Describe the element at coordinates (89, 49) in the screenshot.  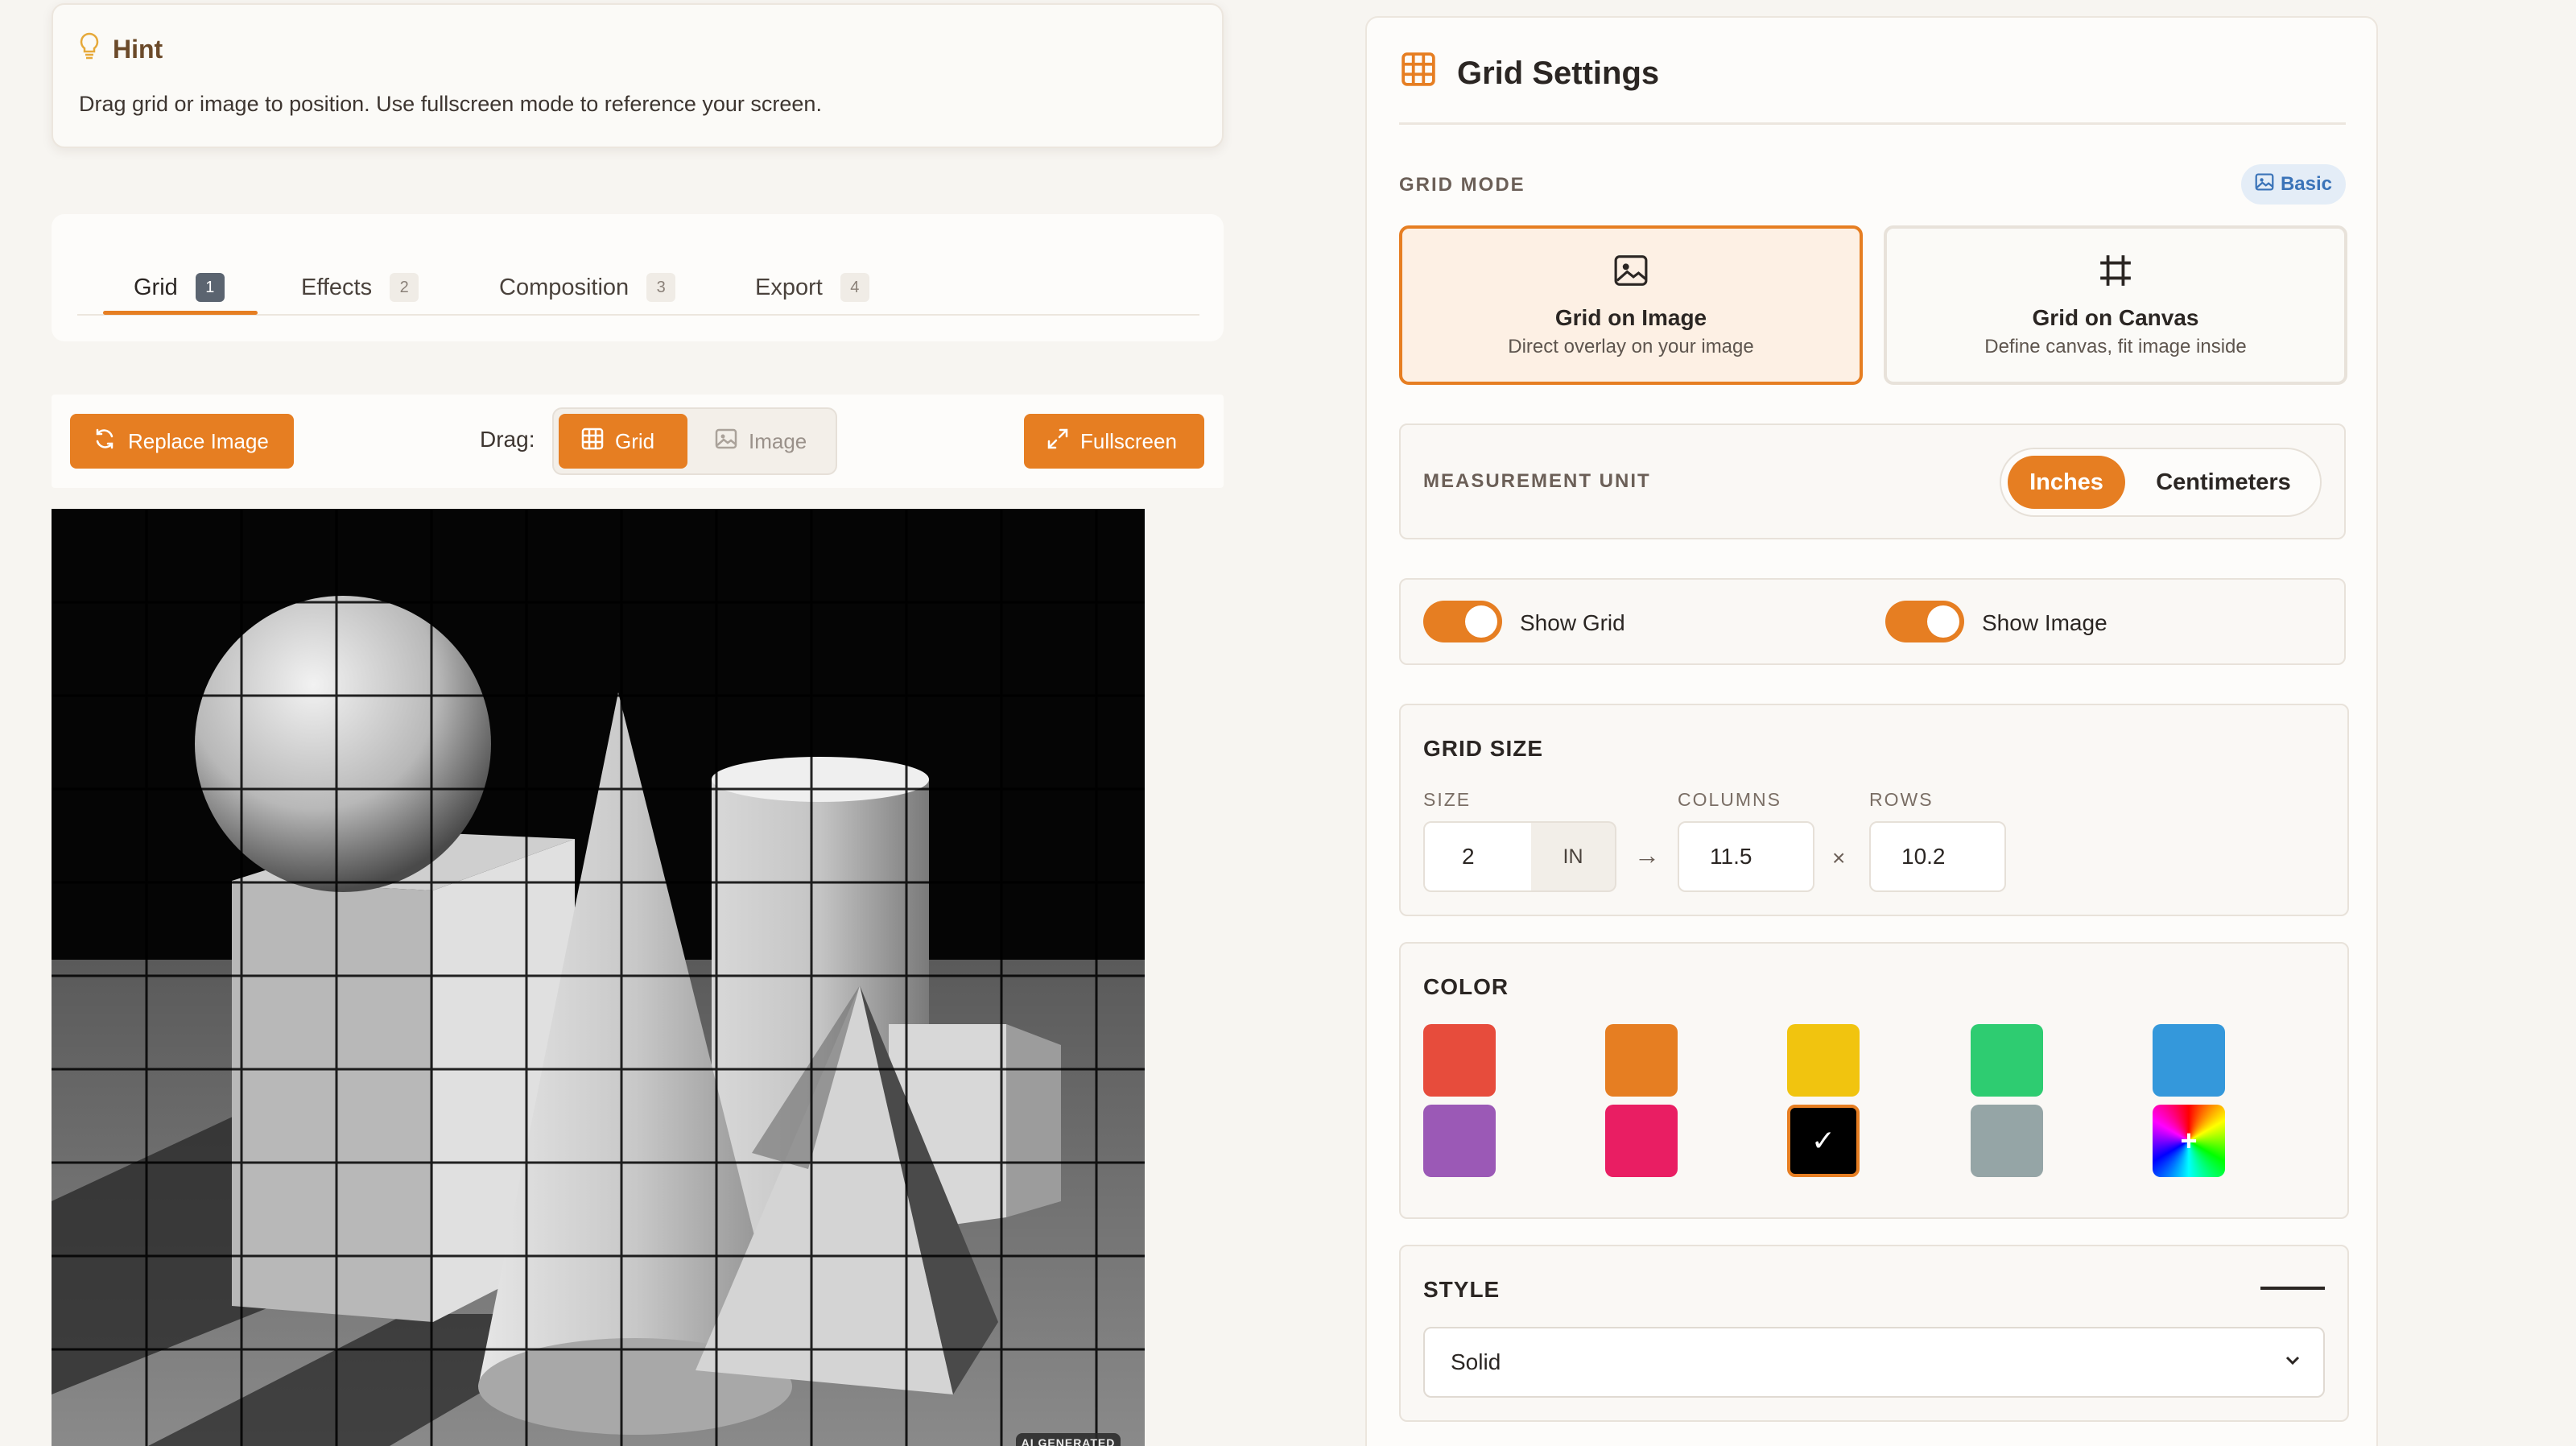
I see `lightbulb-icon` at that location.